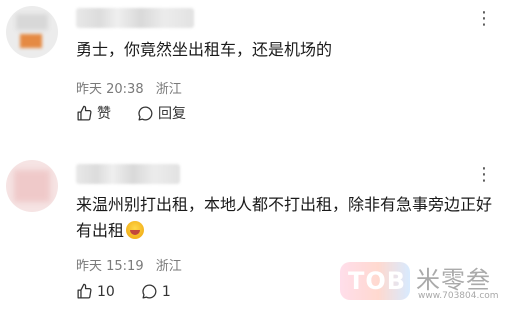  Describe the element at coordinates (110, 266) in the screenshot. I see `comment-time: 昨天 15:19` at that location.